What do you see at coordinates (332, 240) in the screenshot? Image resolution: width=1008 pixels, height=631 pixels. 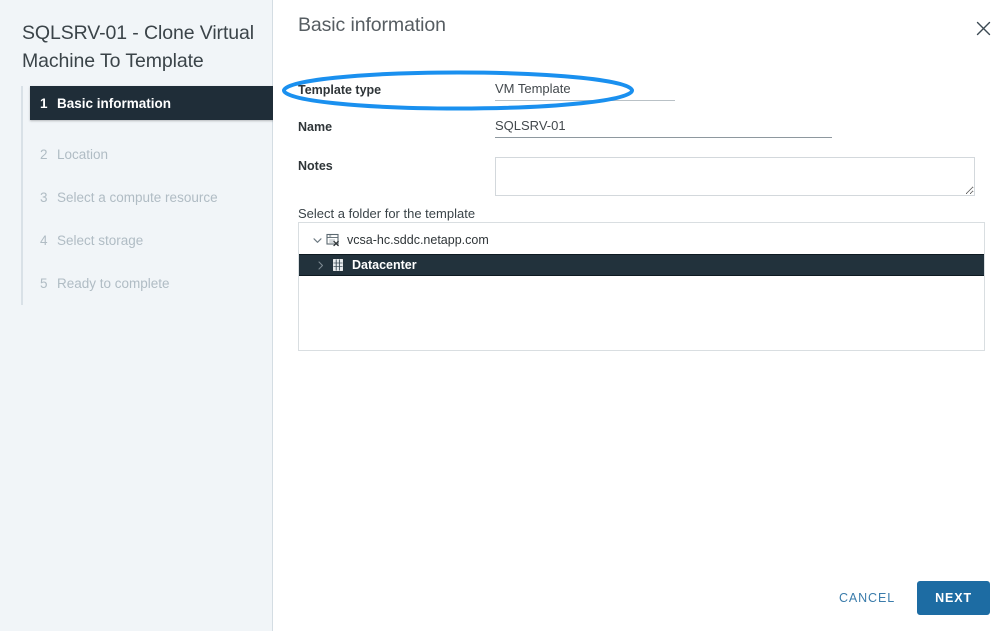 I see `vcenter-server-icon` at bounding box center [332, 240].